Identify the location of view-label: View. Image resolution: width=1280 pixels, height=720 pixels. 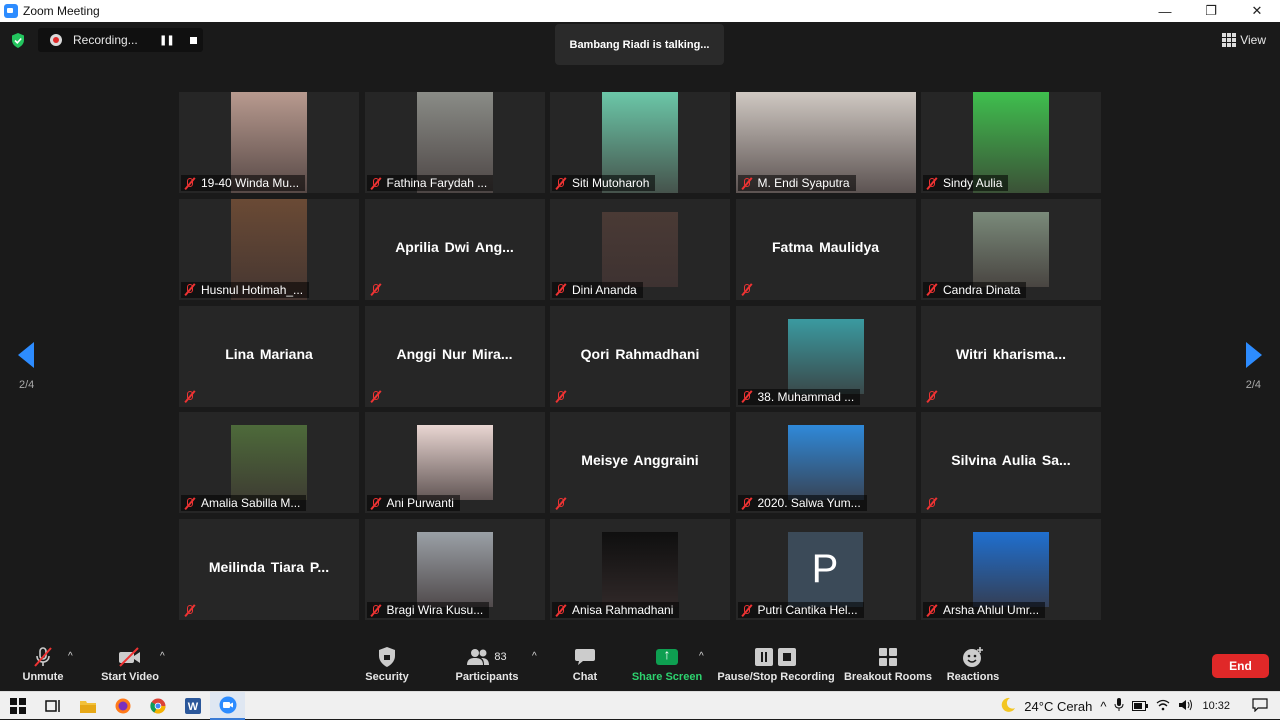
(1253, 40).